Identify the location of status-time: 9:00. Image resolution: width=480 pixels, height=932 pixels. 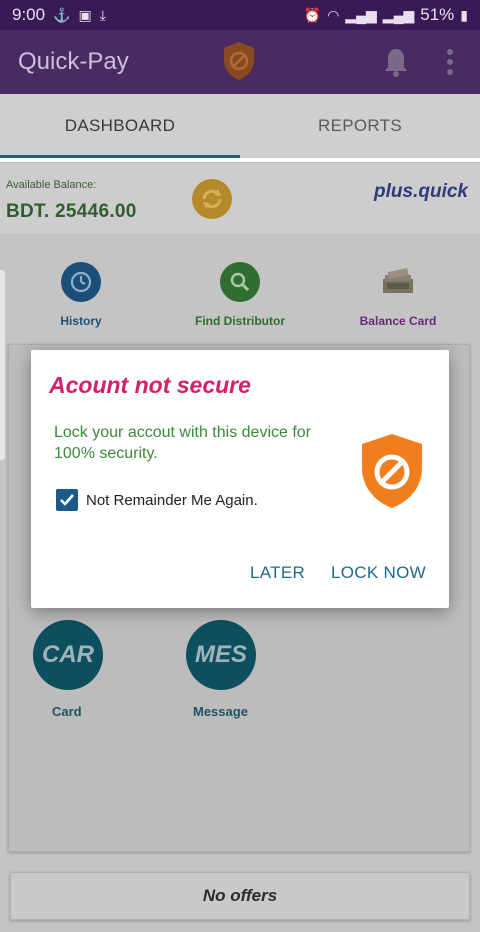
(29, 14).